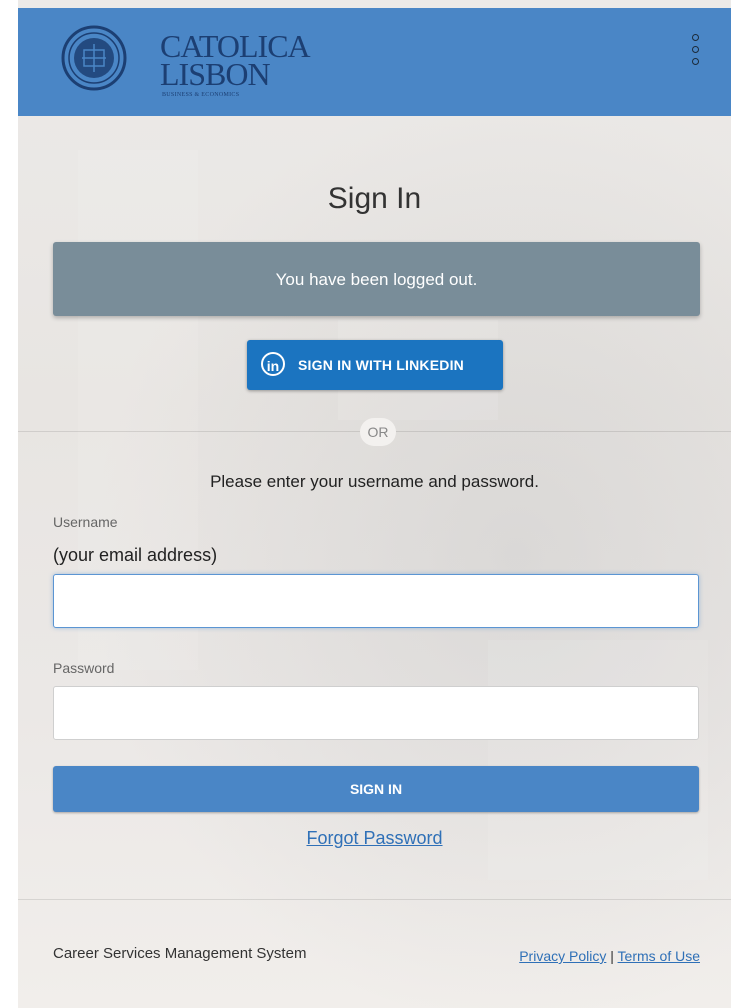 The width and height of the screenshot is (731, 1008). I want to click on username-label: Username, so click(85, 522).